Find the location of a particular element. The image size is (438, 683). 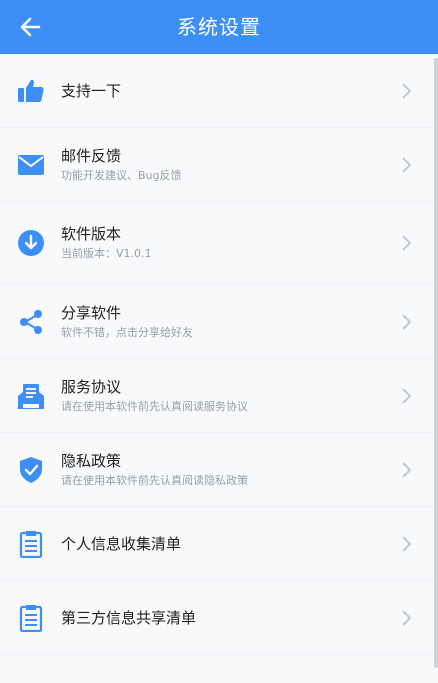

item-label: 个人信息收集清单 is located at coordinates (121, 543).